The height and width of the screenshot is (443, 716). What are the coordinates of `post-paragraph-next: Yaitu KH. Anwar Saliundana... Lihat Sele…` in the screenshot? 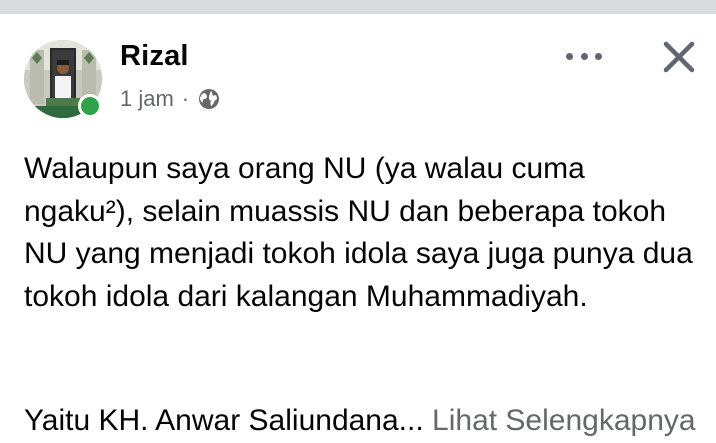 It's located at (362, 421).